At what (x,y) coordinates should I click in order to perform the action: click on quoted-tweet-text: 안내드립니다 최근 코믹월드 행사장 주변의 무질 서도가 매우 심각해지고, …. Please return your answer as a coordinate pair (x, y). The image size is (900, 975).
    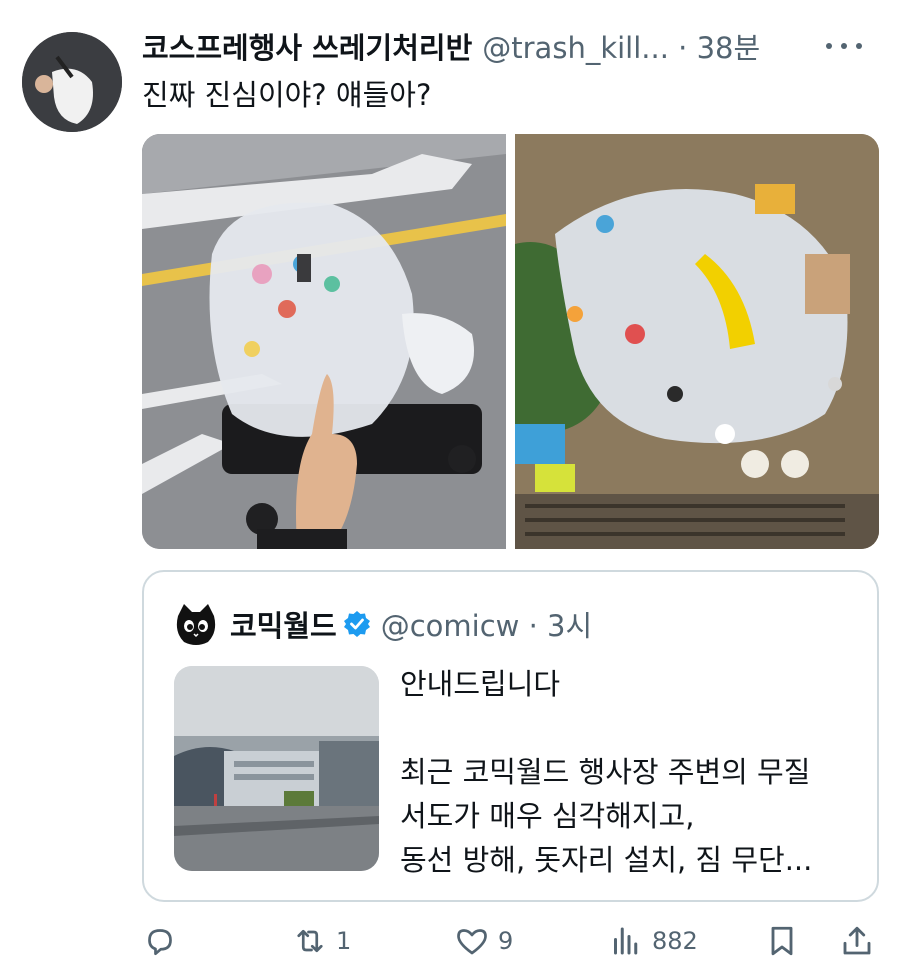
    Looking at the image, I should click on (606, 772).